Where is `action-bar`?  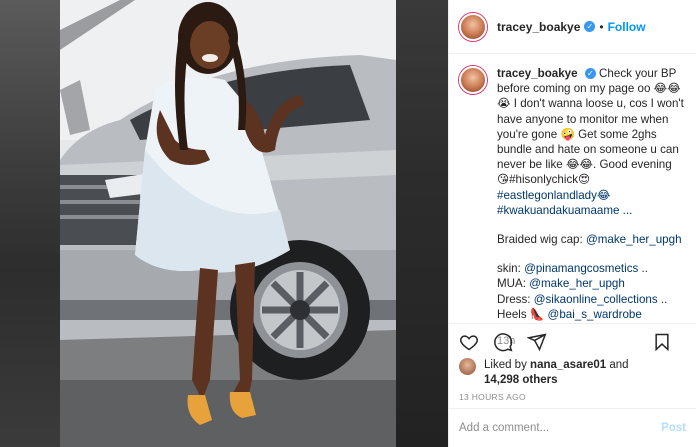
action-bar is located at coordinates (572, 342).